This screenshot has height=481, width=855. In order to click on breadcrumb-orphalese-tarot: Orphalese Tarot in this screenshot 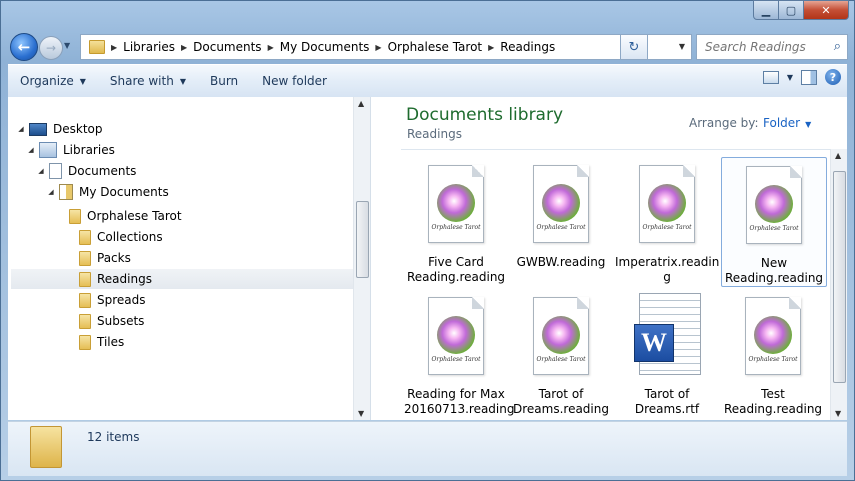, I will do `click(435, 47)`.